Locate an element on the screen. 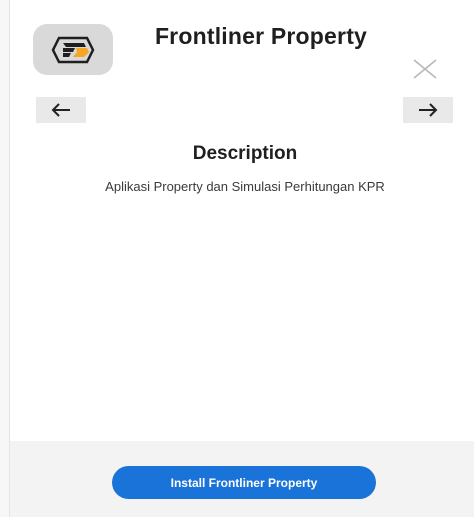  install-button: Install Frontliner Property is located at coordinates (244, 482).